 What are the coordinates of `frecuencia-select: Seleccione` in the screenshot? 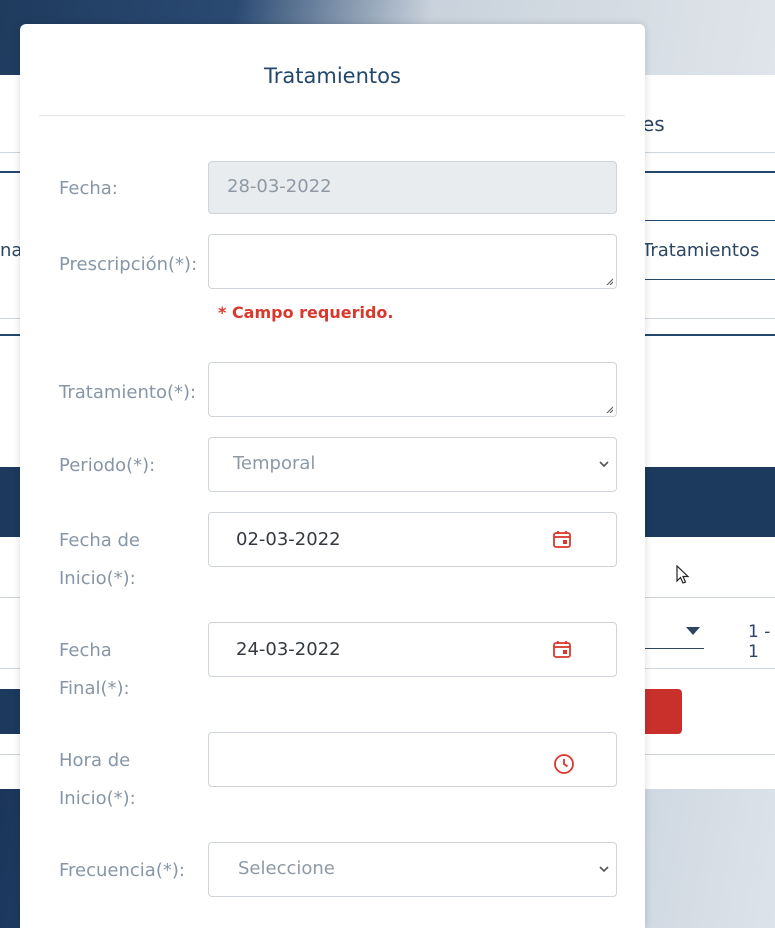 It's located at (412, 869).